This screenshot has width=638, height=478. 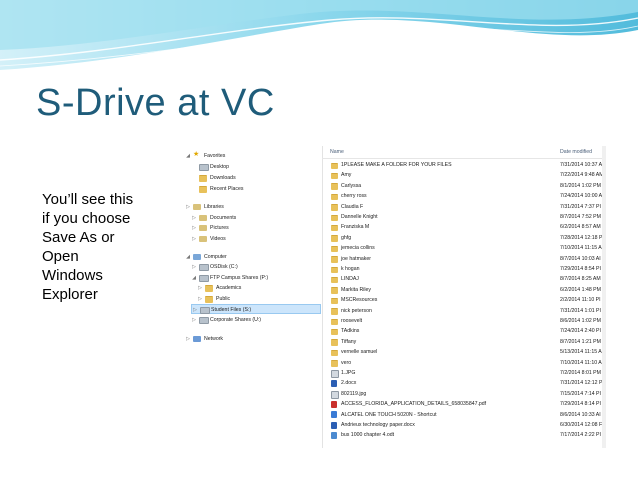 I want to click on documents-icon, so click(x=203, y=218).